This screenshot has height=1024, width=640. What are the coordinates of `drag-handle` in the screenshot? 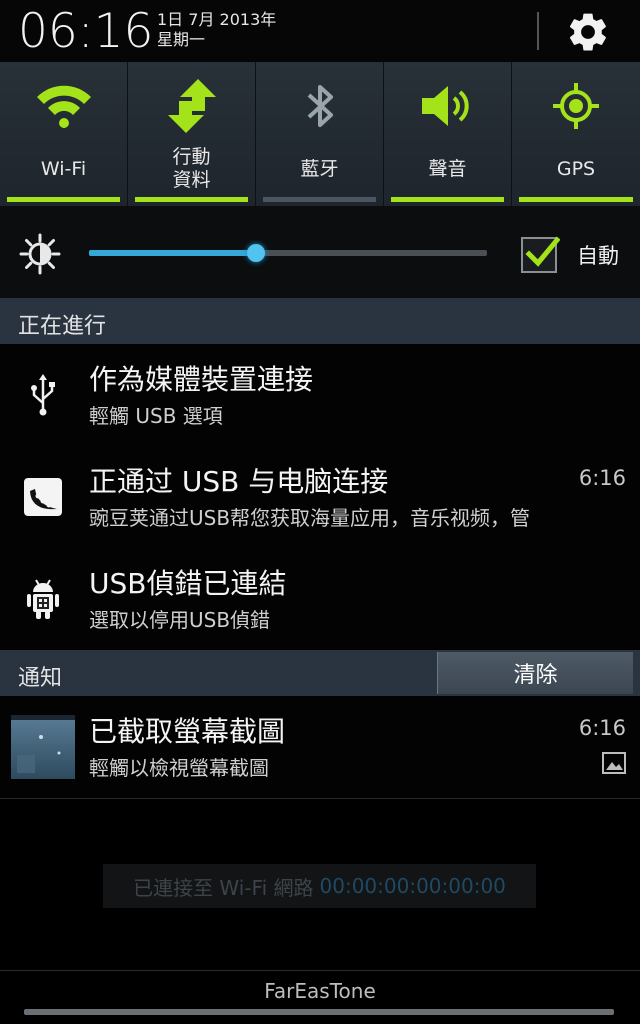 It's located at (319, 1012).